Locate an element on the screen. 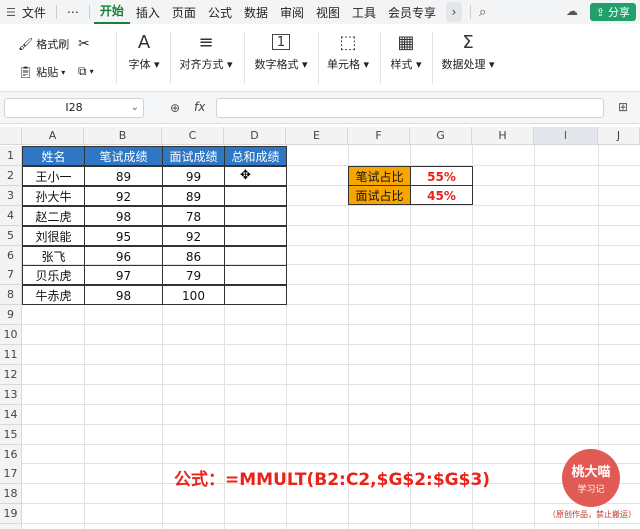  column-header-a: A is located at coordinates (53, 136).